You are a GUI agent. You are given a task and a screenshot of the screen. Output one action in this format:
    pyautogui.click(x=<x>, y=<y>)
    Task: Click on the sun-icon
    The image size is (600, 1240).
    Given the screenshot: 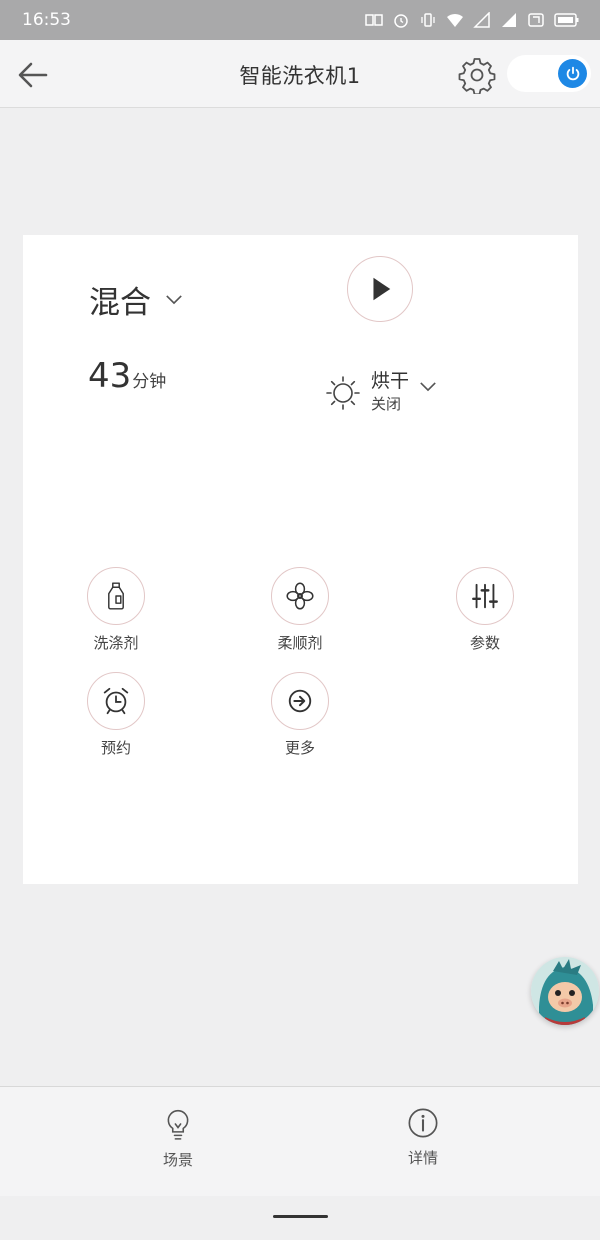 What is the action you would take?
    pyautogui.click(x=343, y=393)
    